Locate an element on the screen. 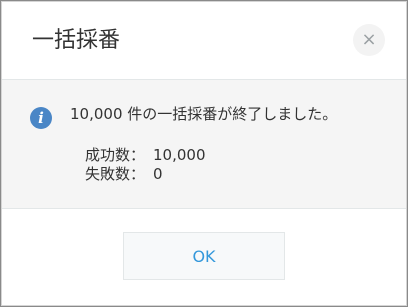  info-icon: i is located at coordinates (41, 118).